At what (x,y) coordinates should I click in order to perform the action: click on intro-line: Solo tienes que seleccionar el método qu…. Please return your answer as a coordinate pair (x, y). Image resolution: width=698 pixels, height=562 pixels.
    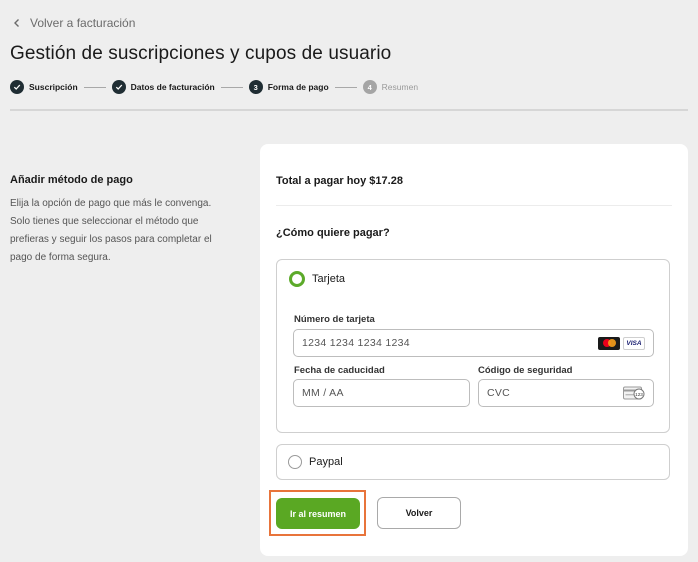
    Looking at the image, I should click on (104, 221).